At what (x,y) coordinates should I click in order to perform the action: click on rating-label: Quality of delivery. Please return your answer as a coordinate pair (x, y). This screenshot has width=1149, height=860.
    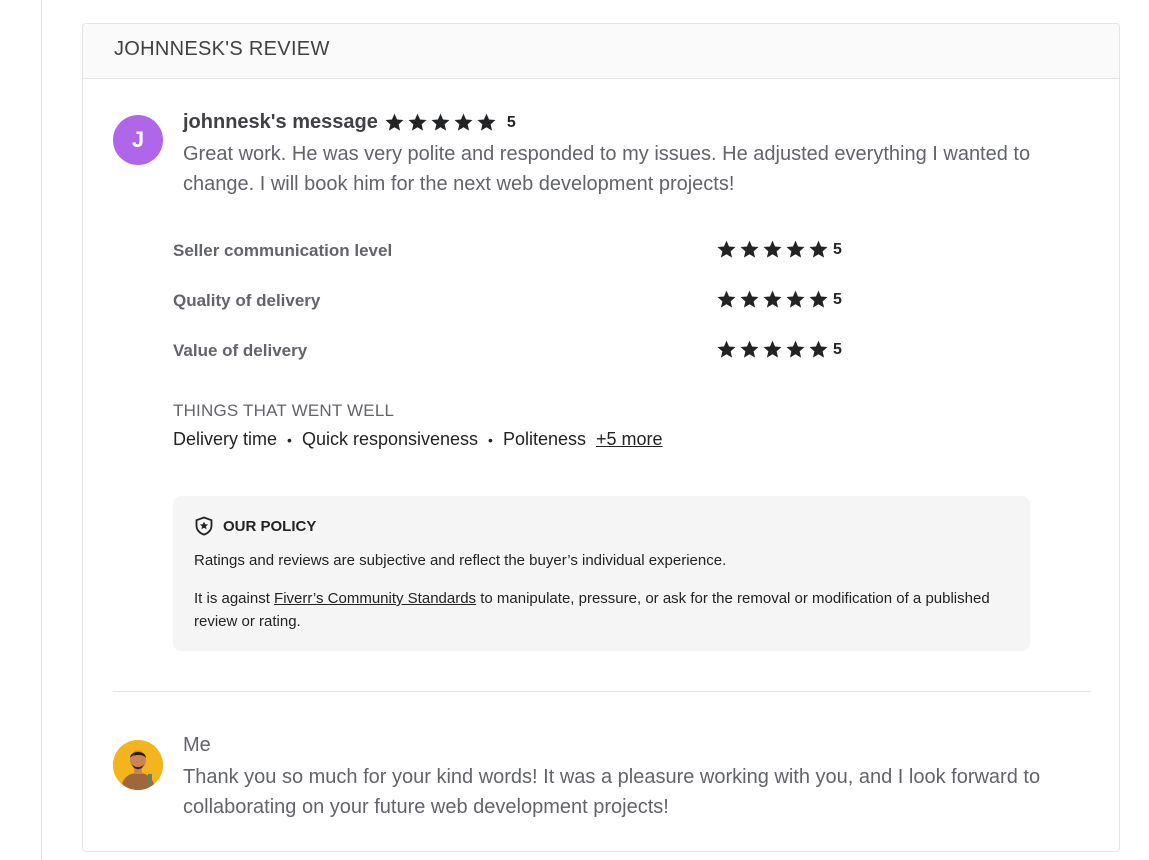
    Looking at the image, I should click on (247, 300).